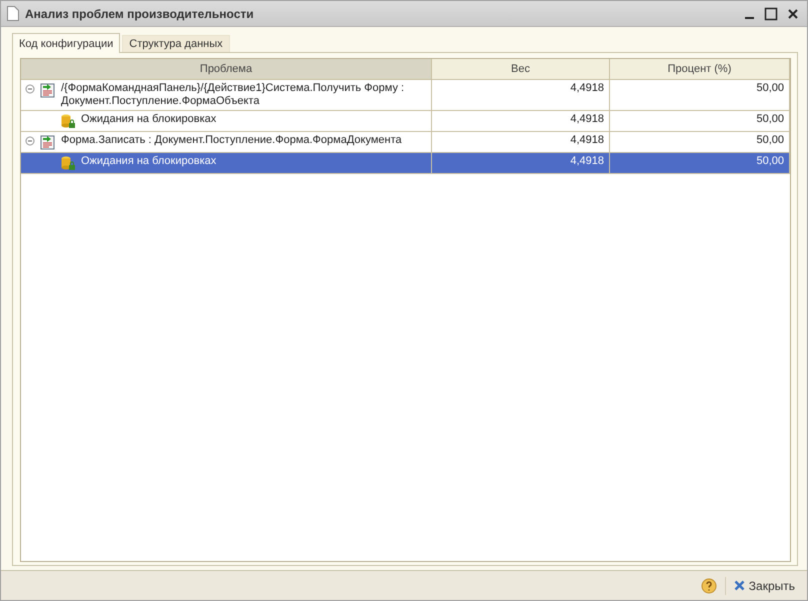  What do you see at coordinates (176, 43) in the screenshot?
I see `tab: Структура данных` at bounding box center [176, 43].